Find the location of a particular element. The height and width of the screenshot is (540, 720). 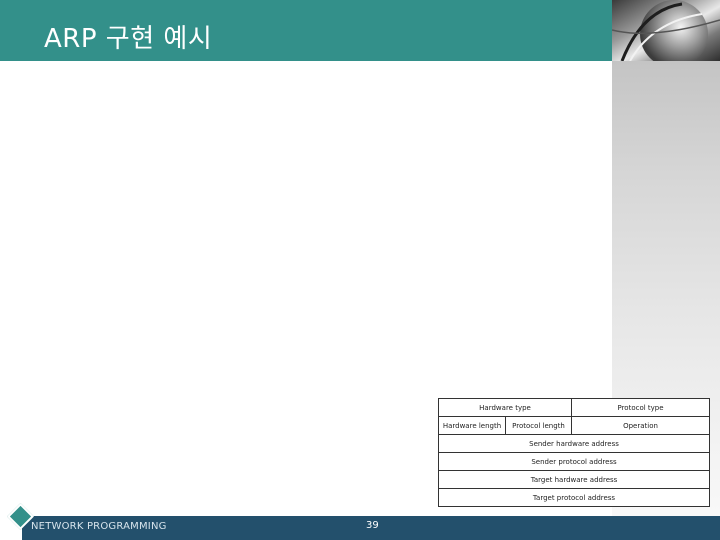

sender-hardware-address-cell: Sender hardware address is located at coordinates (574, 443).